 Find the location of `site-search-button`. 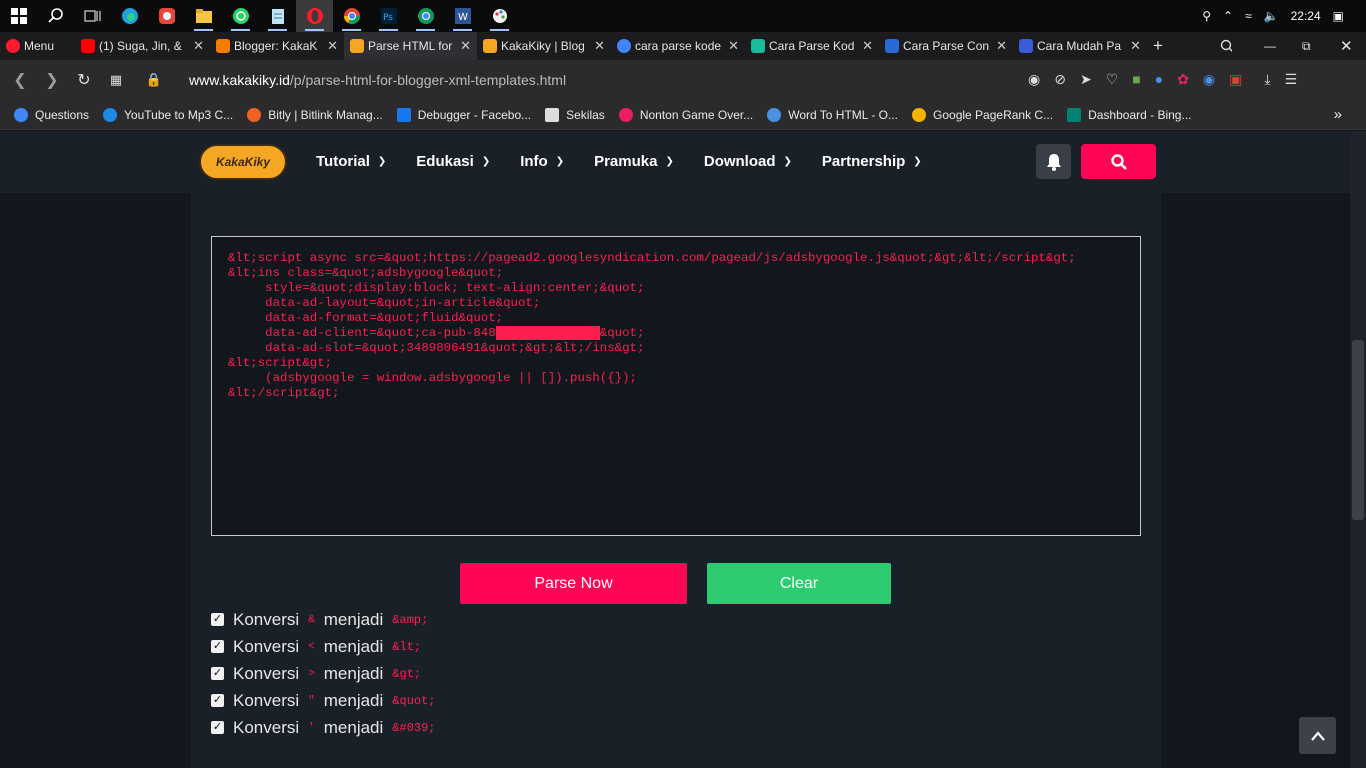

site-search-button is located at coordinates (1118, 161).